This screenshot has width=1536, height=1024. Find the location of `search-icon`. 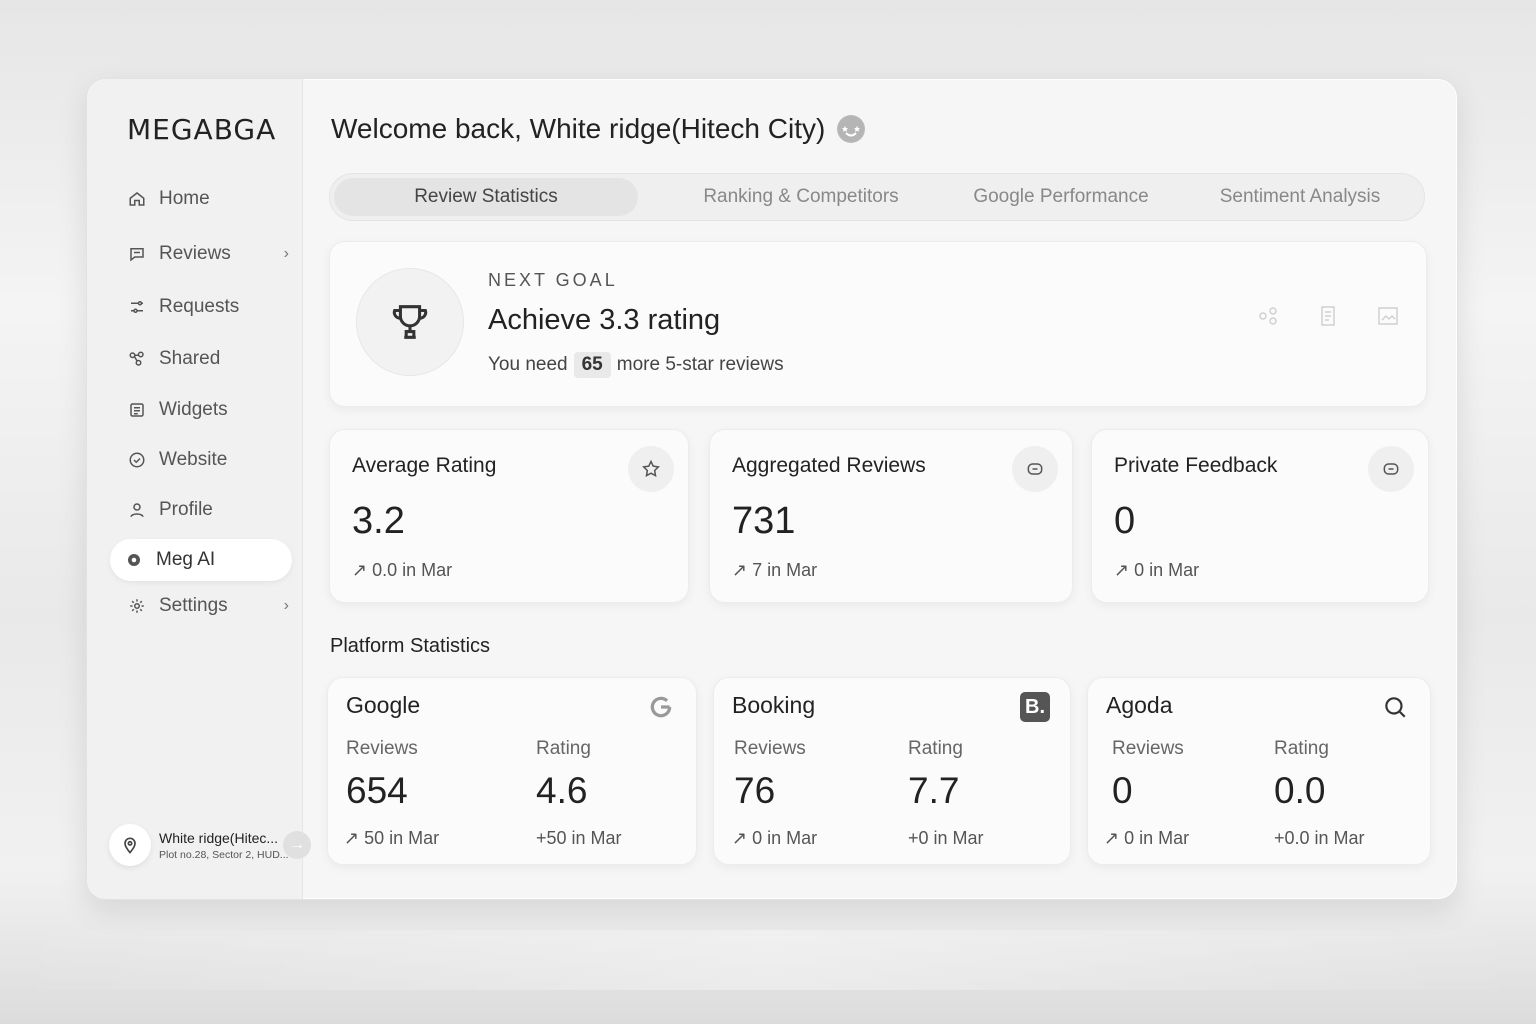

search-icon is located at coordinates (1395, 707).